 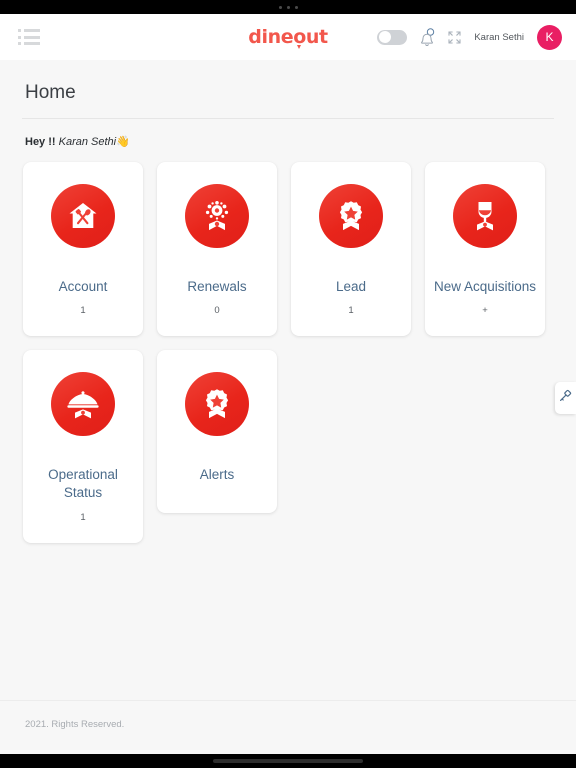 I want to click on card-alerts: Alerts, so click(x=217, y=432).